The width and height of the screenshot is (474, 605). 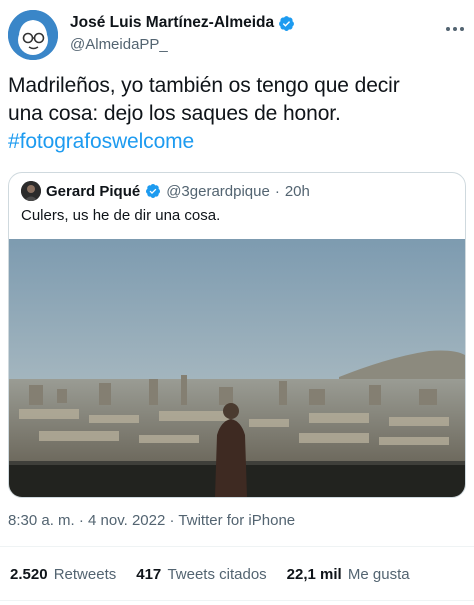 What do you see at coordinates (314, 574) in the screenshot?
I see `likes-count: 22,1 mil` at bounding box center [314, 574].